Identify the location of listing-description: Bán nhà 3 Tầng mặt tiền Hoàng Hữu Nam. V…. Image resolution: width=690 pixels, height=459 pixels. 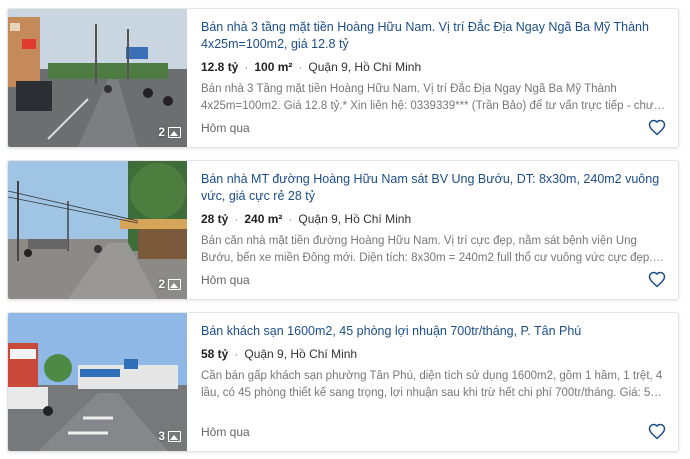
(430, 97).